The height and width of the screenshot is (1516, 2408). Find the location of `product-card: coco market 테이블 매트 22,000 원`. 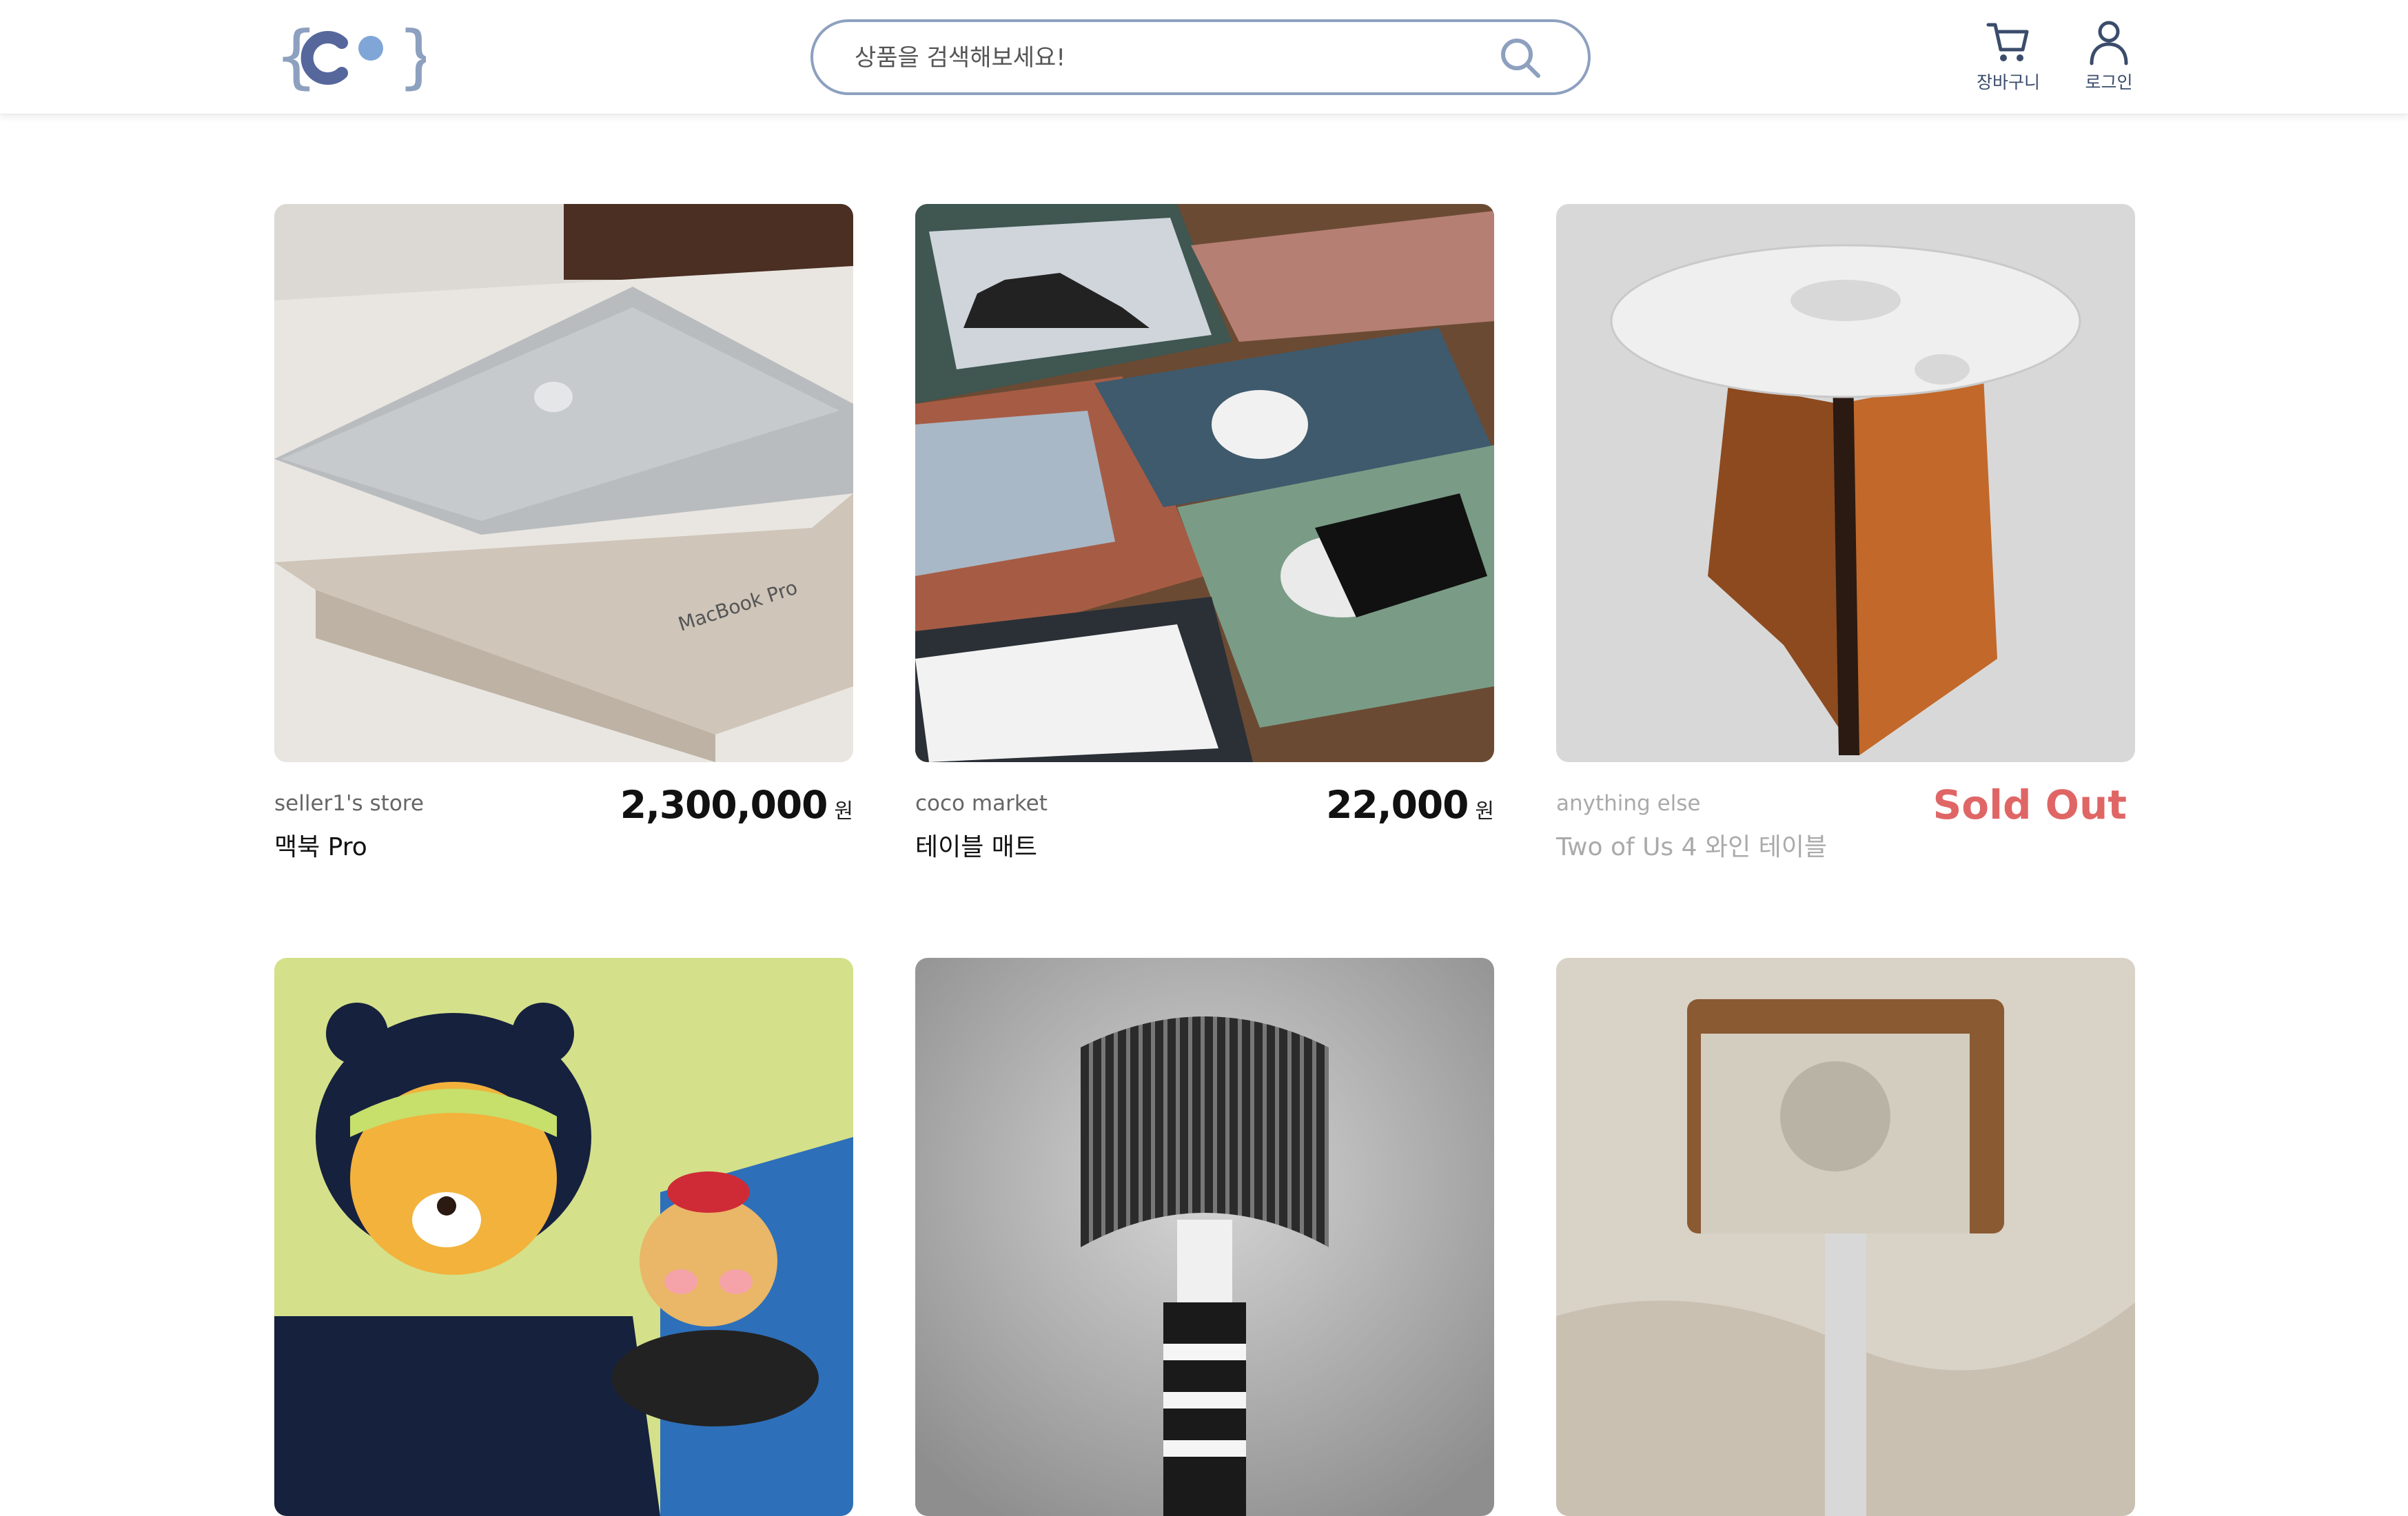

product-card: coco market 테이블 매트 22,000 원 is located at coordinates (1204, 534).